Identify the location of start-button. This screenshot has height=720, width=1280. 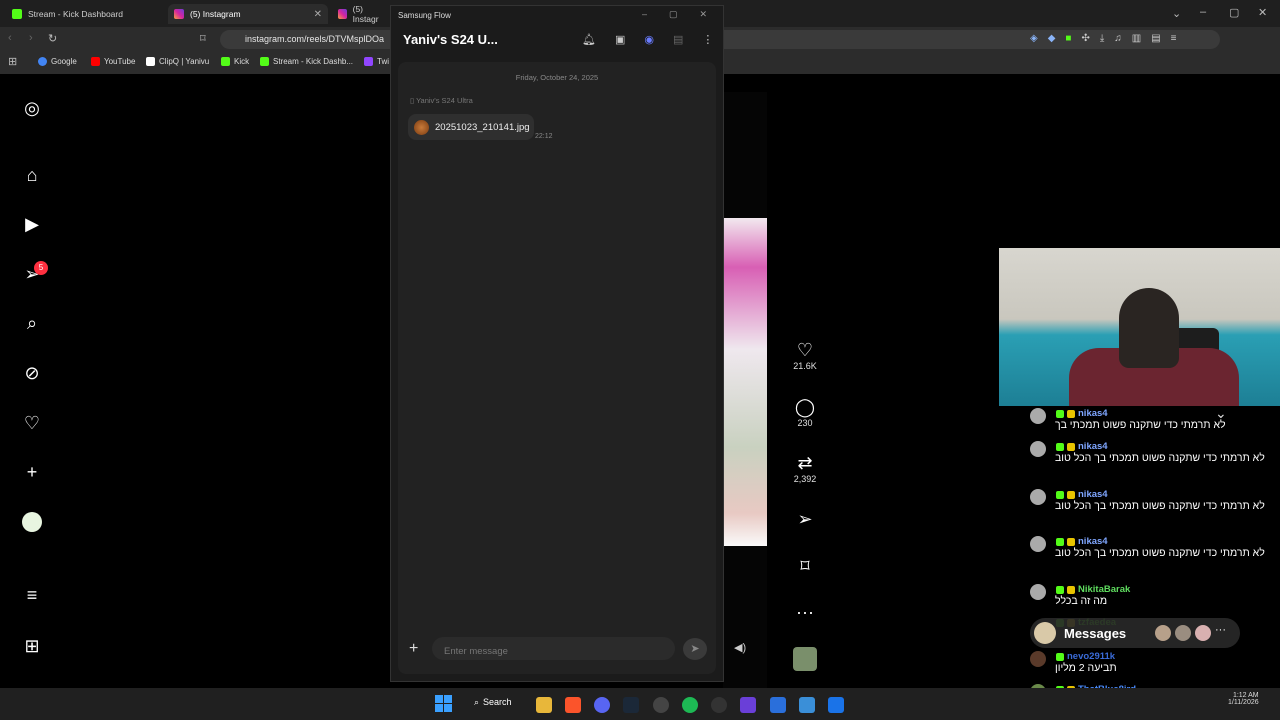
(443, 703).